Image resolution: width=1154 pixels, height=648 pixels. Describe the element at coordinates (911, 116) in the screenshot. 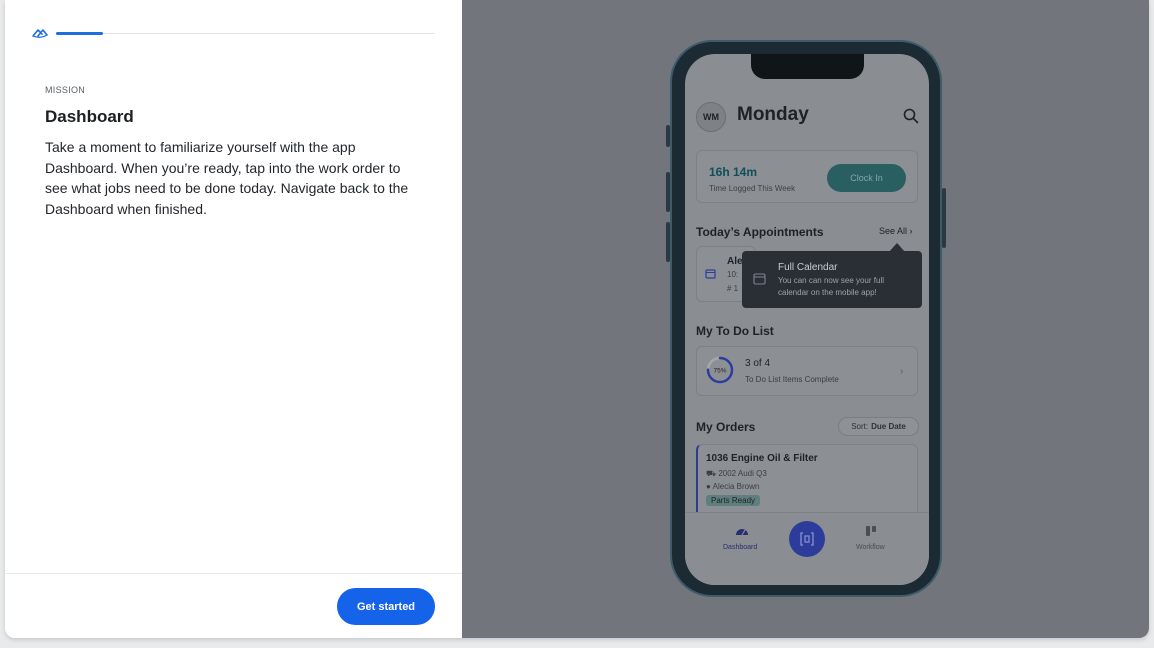

I see `search-icon` at that location.